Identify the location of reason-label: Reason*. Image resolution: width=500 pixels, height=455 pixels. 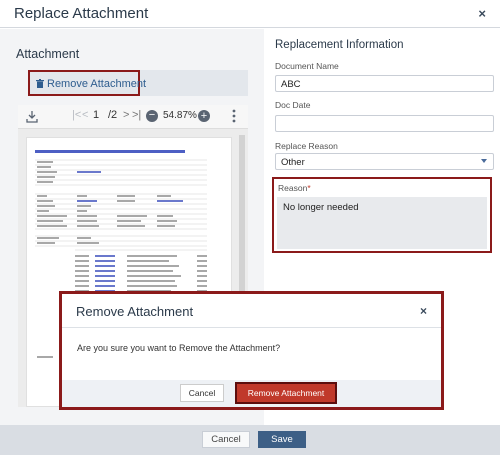
(294, 188).